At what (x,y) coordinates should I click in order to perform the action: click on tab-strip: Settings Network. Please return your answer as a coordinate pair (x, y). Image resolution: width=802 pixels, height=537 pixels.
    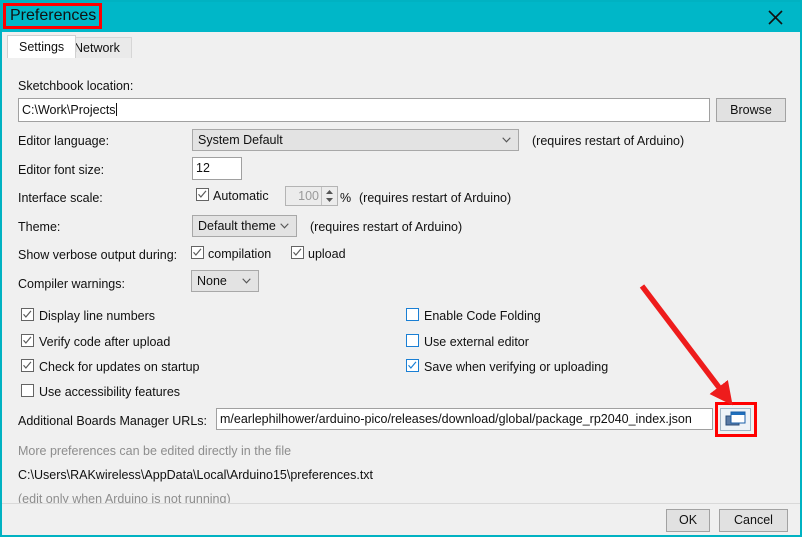
    Looking at the image, I should click on (401, 45).